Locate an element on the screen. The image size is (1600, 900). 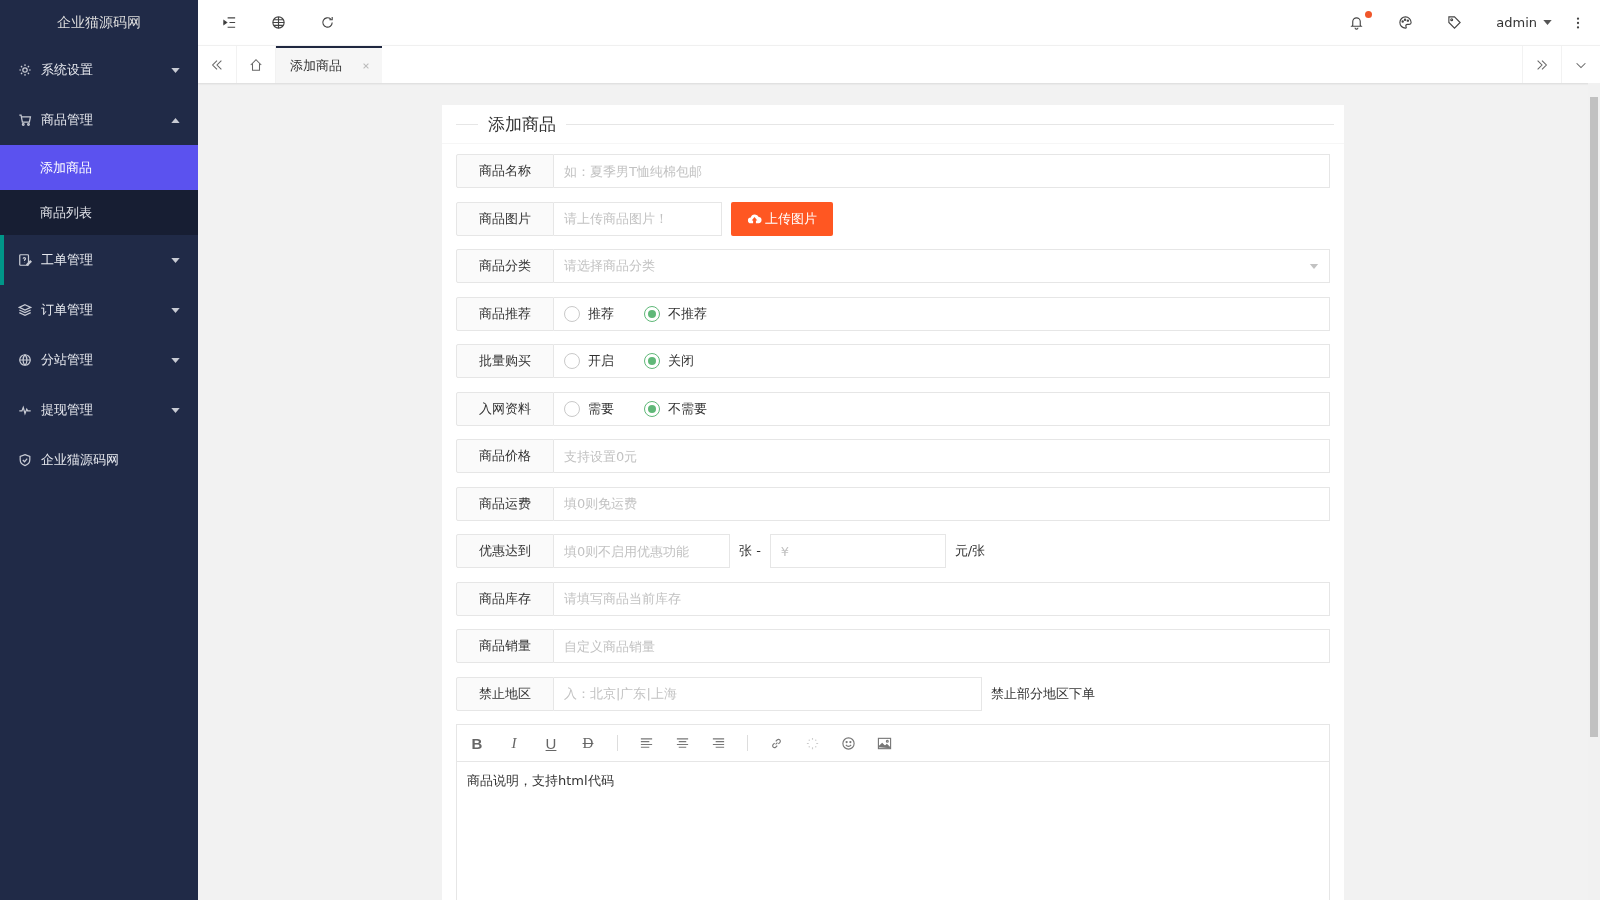
input-field: 入：北京|广东|上海 is located at coordinates (768, 693).